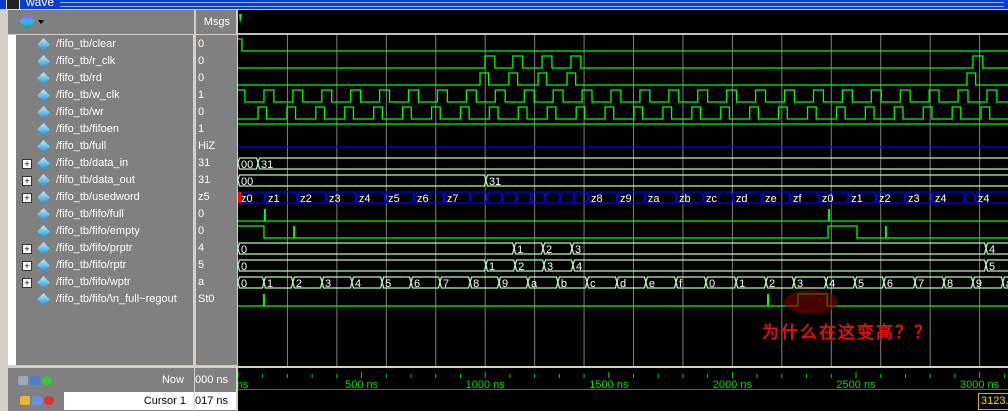 This screenshot has width=1008, height=411. I want to click on signal-row: + /fifo_tb/fifo/wptr, so click(104, 282).